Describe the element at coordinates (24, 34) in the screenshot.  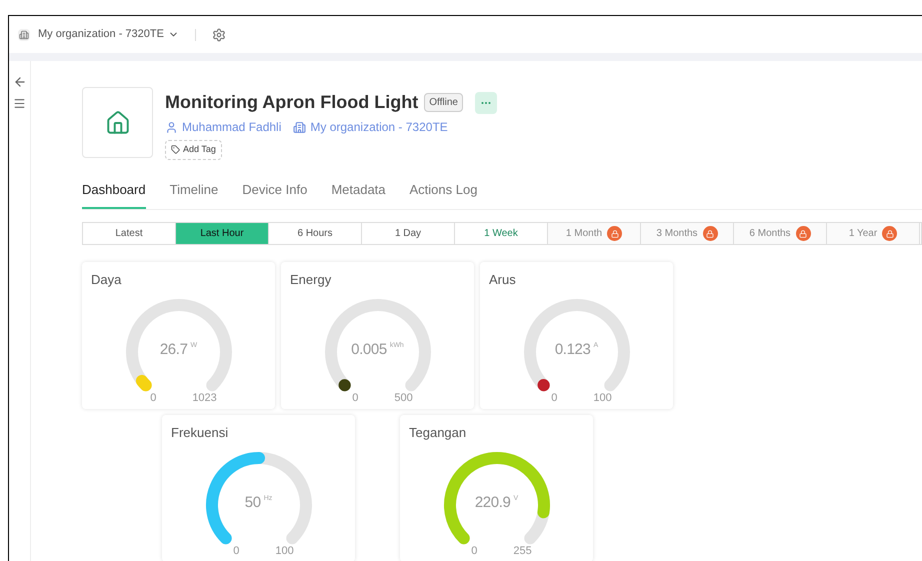
I see `organization-icon` at that location.